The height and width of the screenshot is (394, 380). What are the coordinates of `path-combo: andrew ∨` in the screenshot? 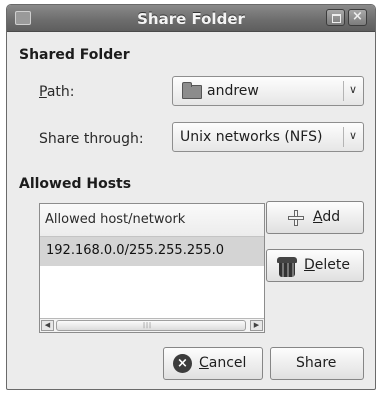 It's located at (268, 91).